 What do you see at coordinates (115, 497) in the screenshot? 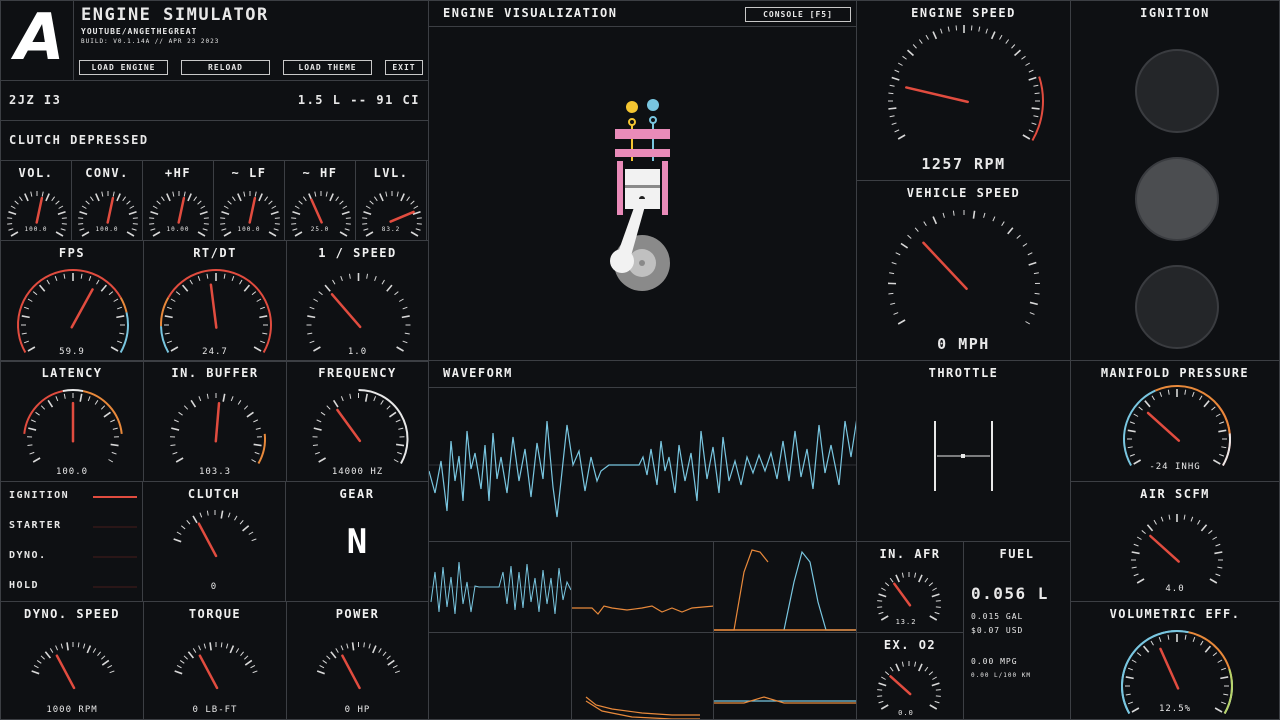
I see `ignition-indicator` at bounding box center [115, 497].